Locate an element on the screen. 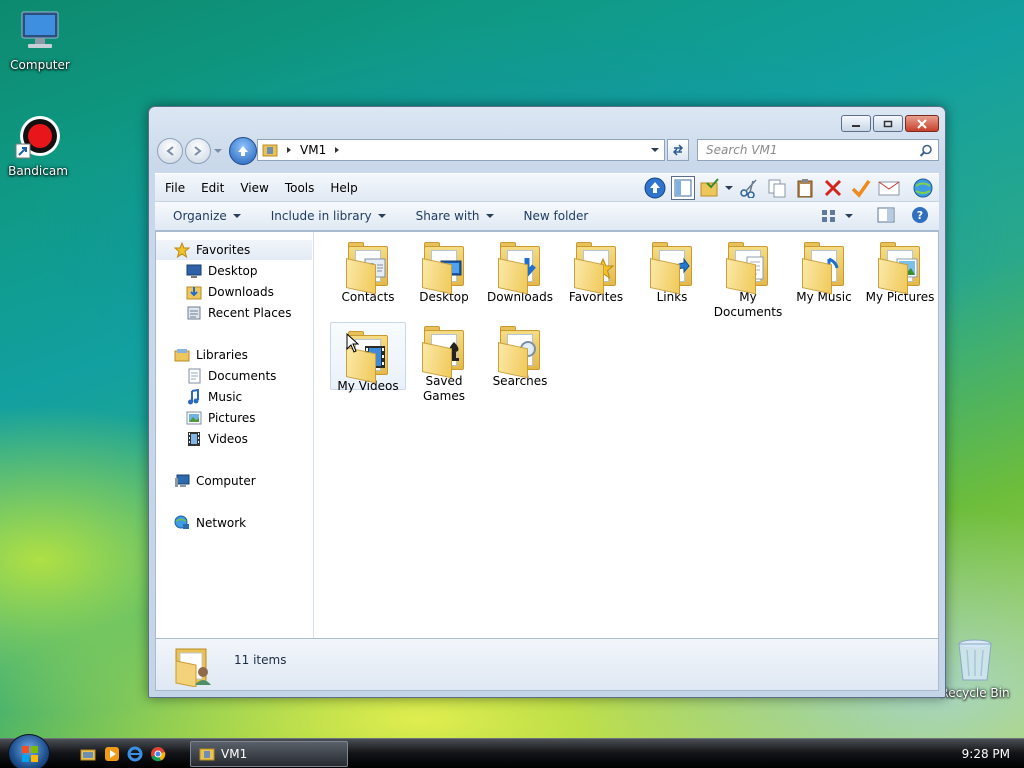 The image size is (1024, 768). pane-icon is located at coordinates (683, 188).